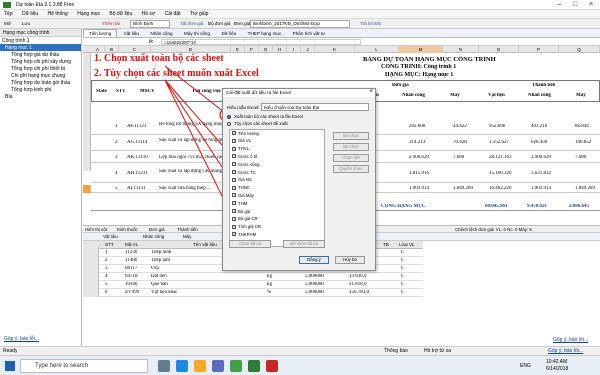 The width and height of the screenshot is (600, 375). Describe the element at coordinates (161, 33) in the screenshot. I see `tab-labor: Nhân công` at that location.